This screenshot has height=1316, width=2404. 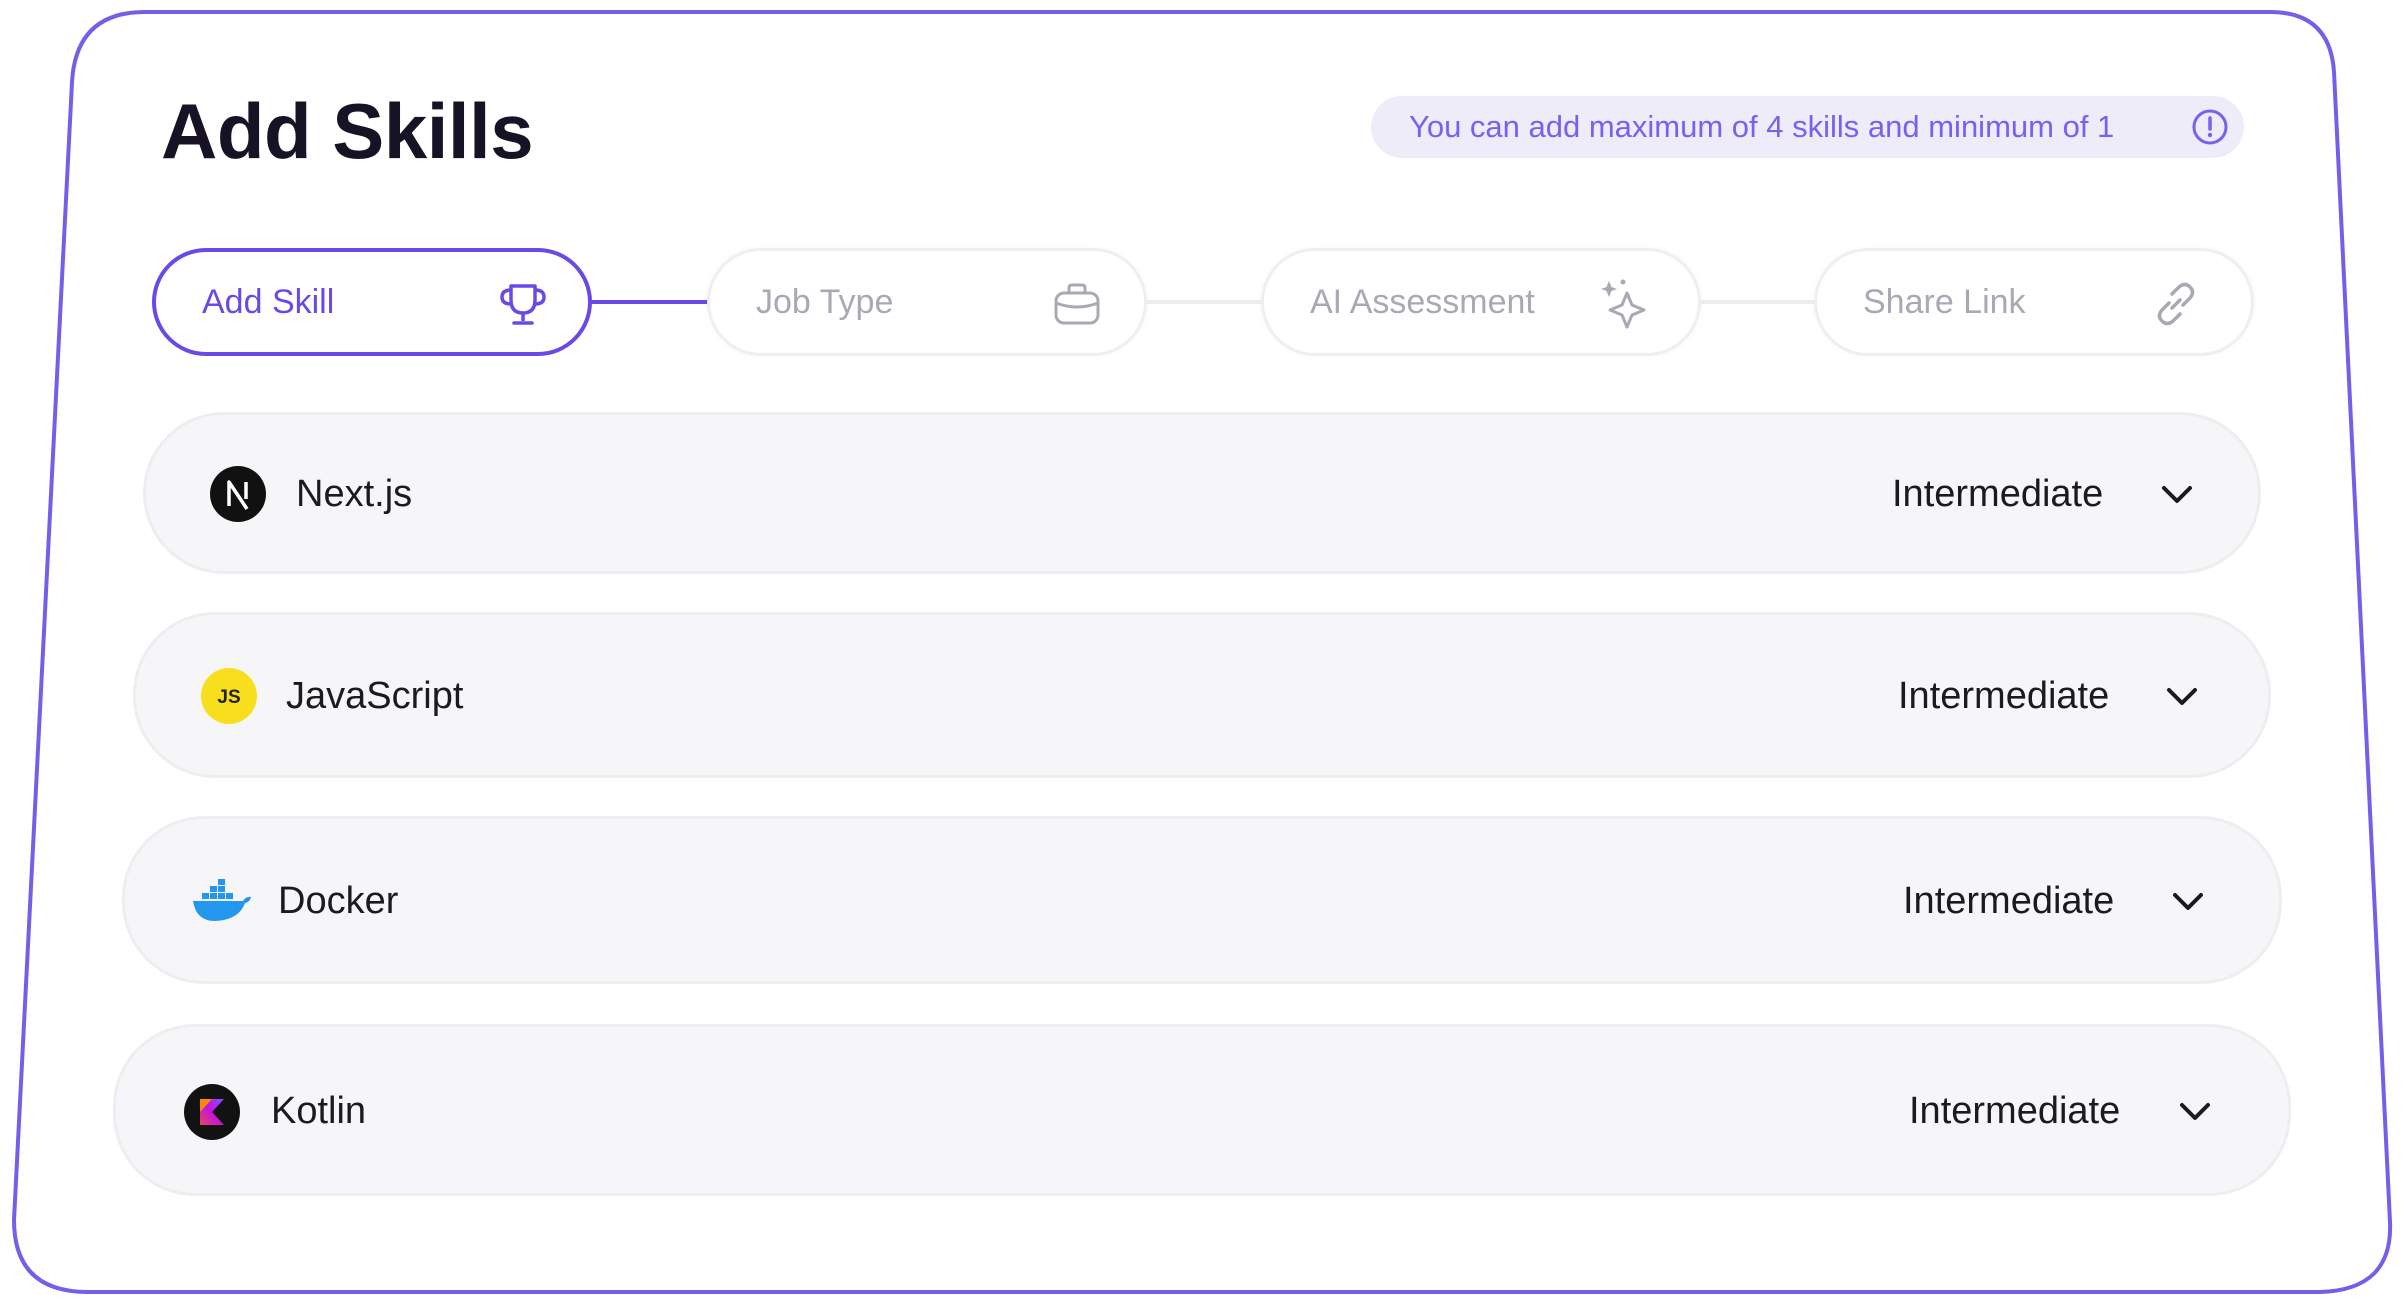 I want to click on page-title: Add Skills, so click(x=347, y=131).